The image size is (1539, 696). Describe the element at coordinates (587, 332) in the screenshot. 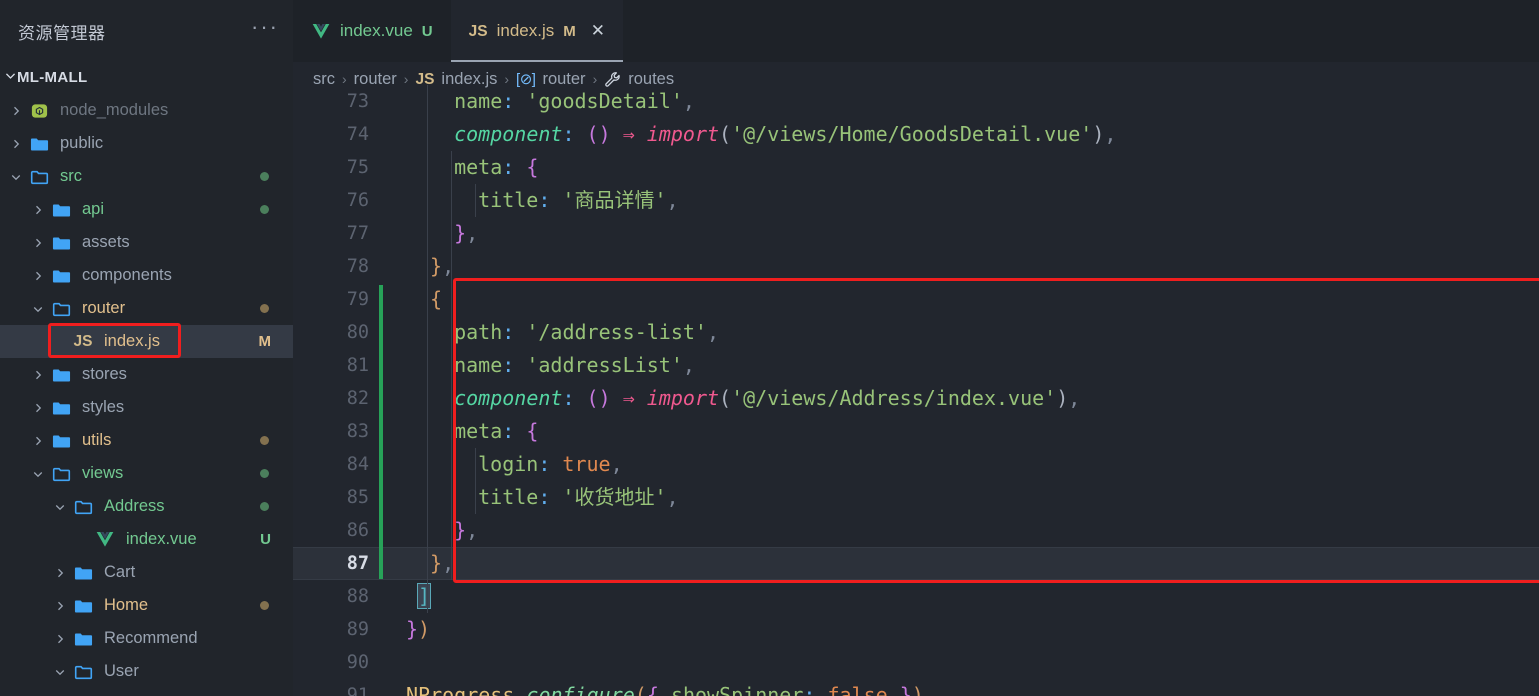

I see `code-text: path: '/address-list',` at that location.